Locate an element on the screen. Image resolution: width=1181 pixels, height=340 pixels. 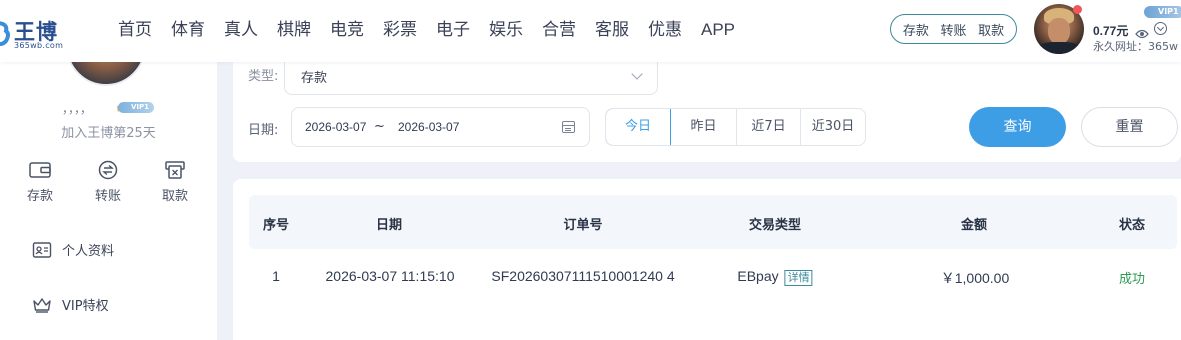
nav-entertainment: 娱乐 is located at coordinates (506, 30).